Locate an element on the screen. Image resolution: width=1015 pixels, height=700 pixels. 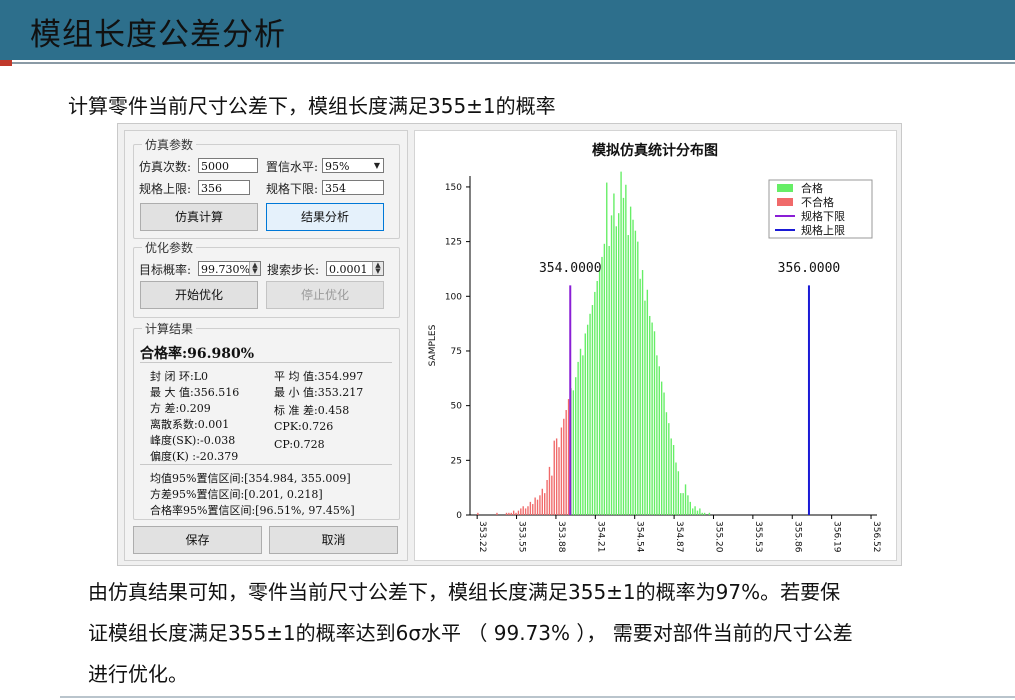
title-divider is located at coordinates (513, 63).